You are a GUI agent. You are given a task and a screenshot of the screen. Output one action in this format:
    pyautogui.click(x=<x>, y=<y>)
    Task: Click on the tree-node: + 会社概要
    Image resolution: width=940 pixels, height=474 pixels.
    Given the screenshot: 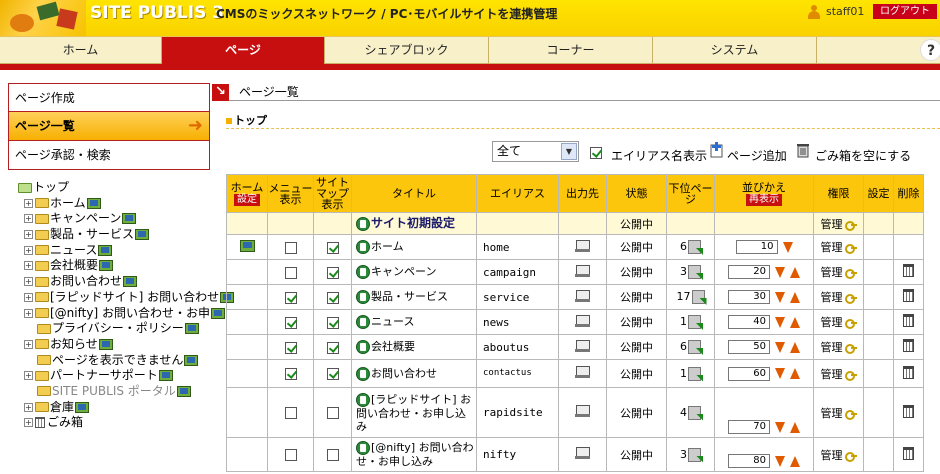 What is the action you would take?
    pyautogui.click(x=118, y=266)
    